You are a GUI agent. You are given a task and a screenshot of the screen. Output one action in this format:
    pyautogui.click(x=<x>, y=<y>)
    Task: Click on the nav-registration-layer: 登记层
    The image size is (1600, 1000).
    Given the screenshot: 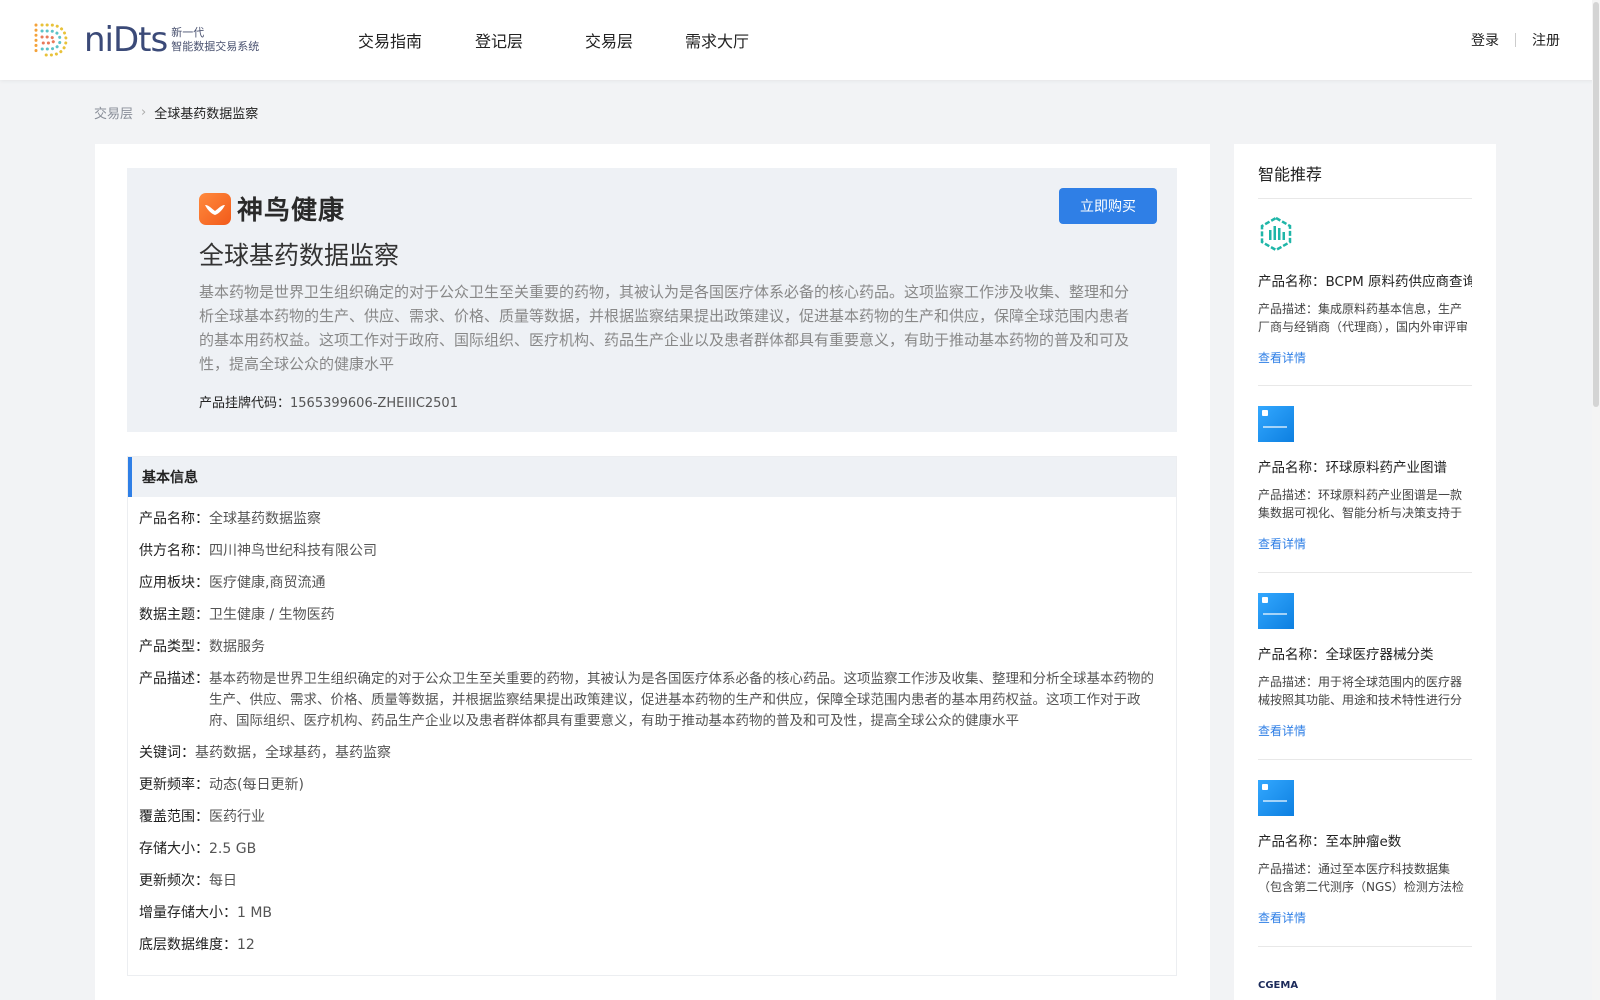 What is the action you would take?
    pyautogui.click(x=530, y=40)
    